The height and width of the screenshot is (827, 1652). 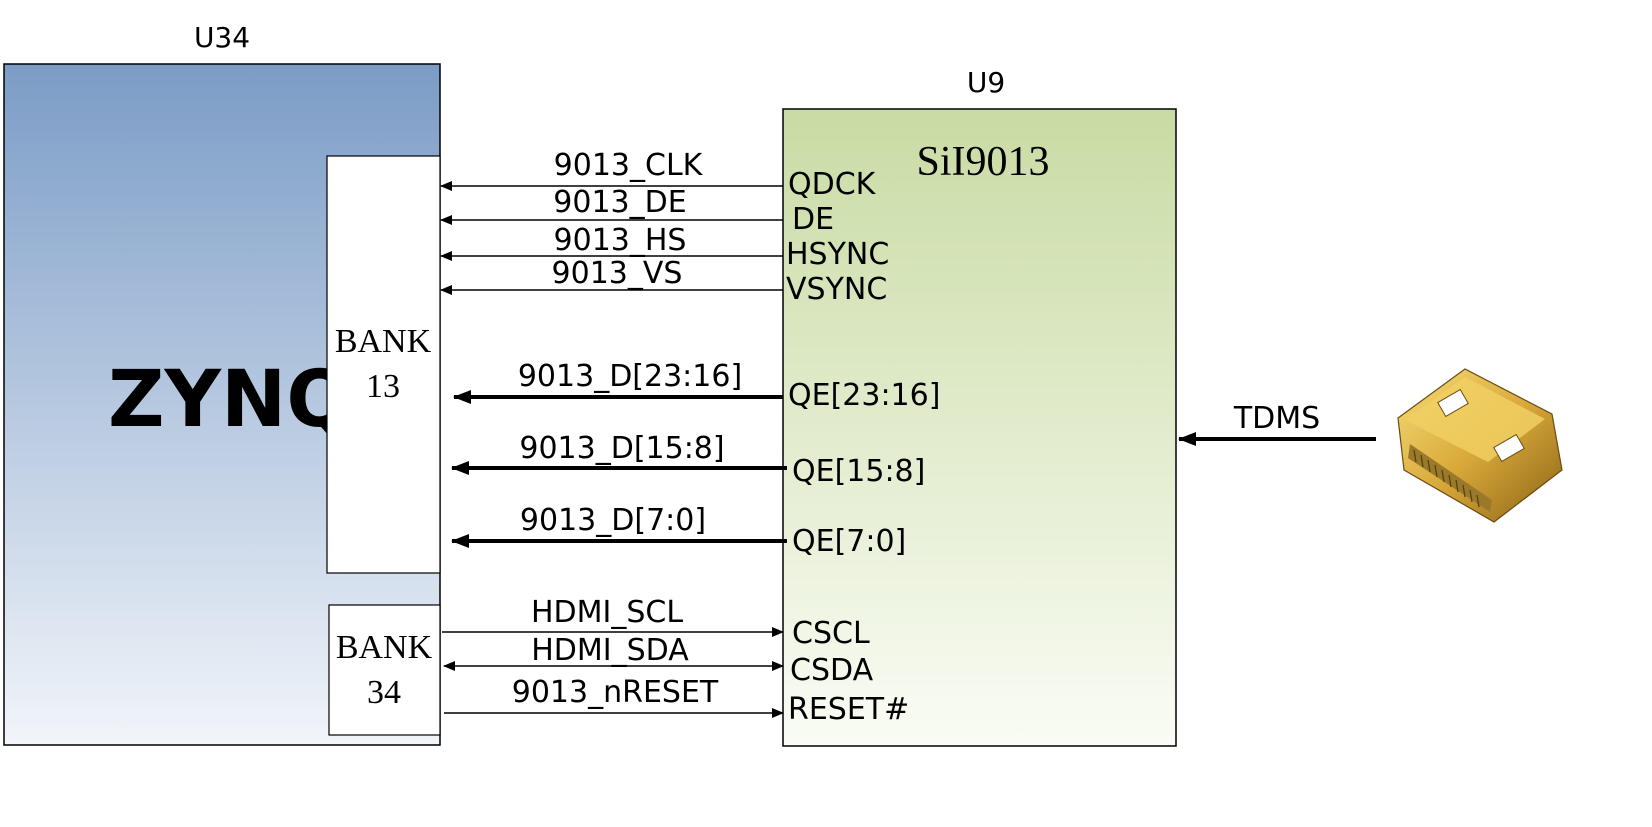 What do you see at coordinates (1276, 418) in the screenshot?
I see `signal-tdms-label: TDMS` at bounding box center [1276, 418].